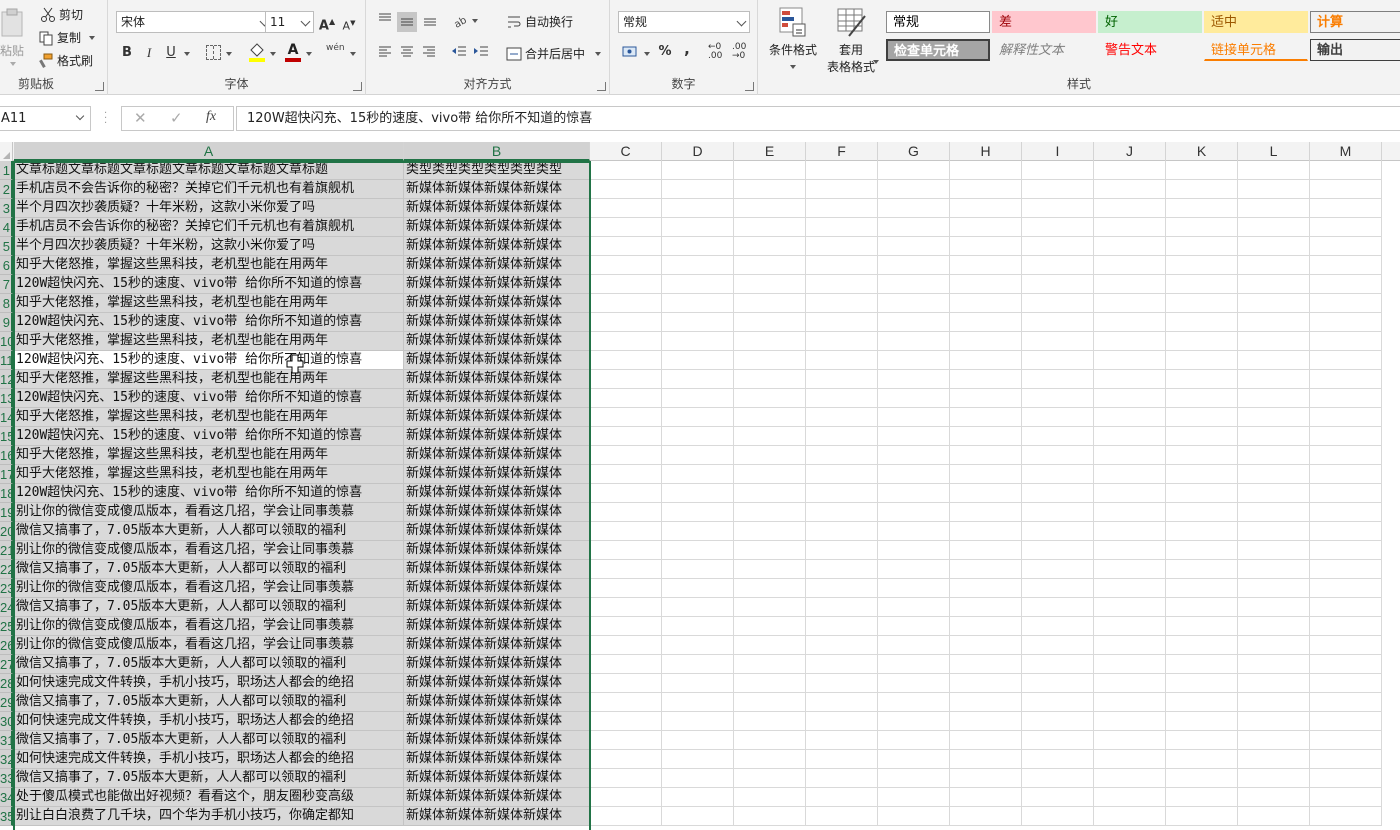 Image resolution: width=1400 pixels, height=830 pixels. What do you see at coordinates (99, 86) in the screenshot?
I see `clipboard-launcher-icon` at bounding box center [99, 86].